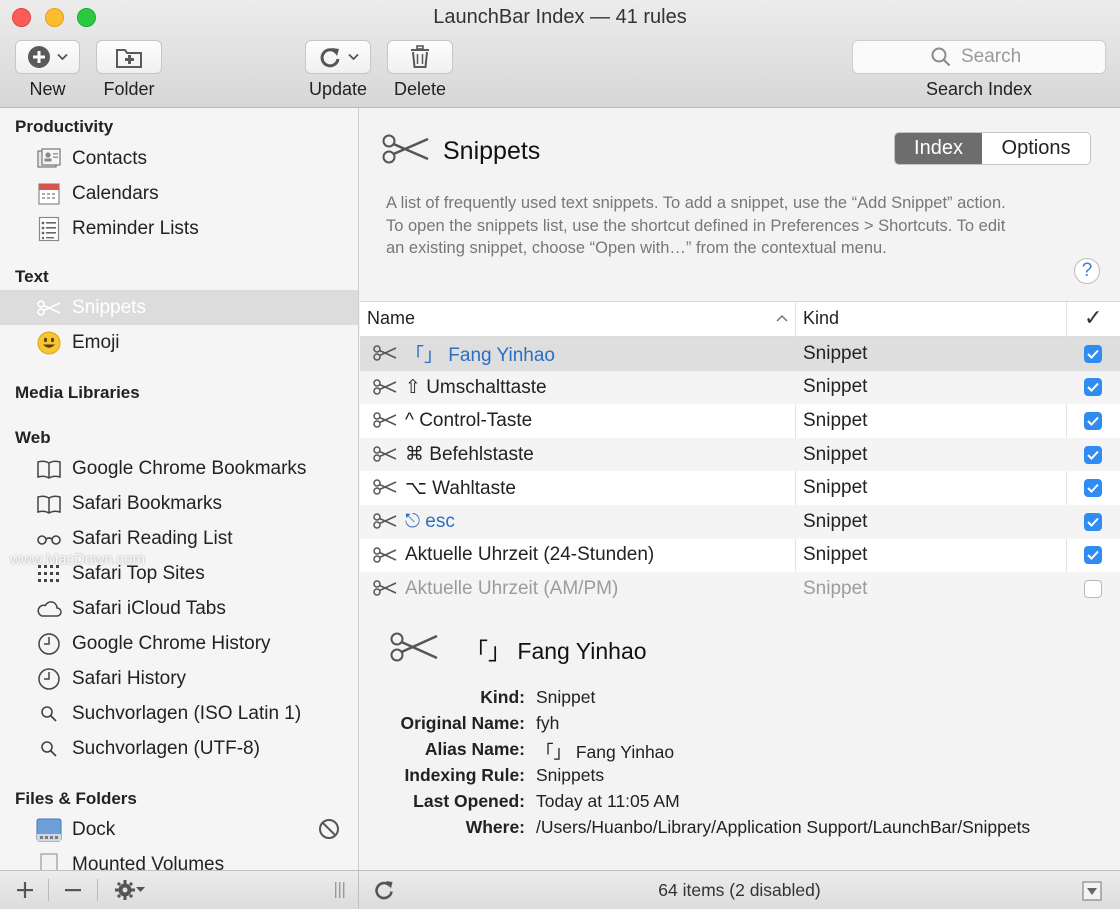  Describe the element at coordinates (179, 193) in the screenshot. I see `sidebar-item-calendars: Calendars` at that location.